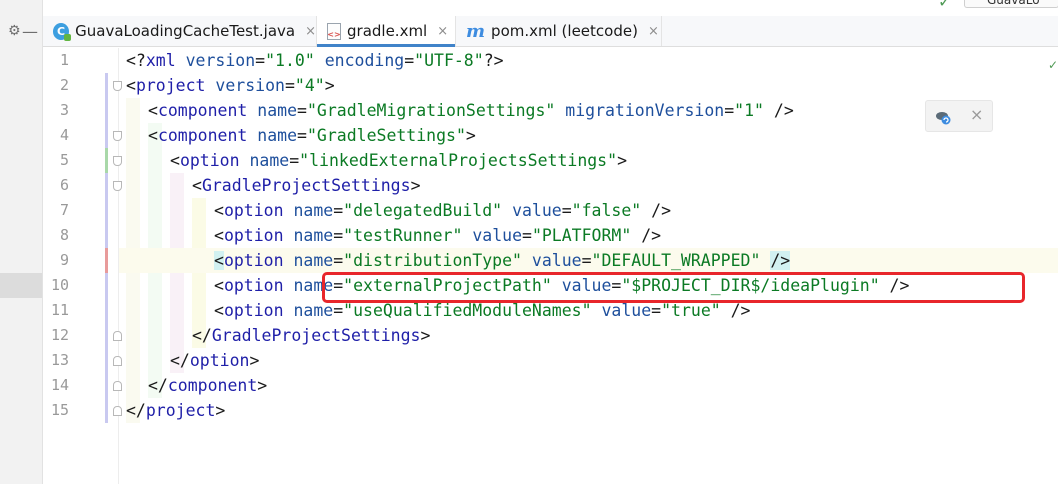  What do you see at coordinates (588, 335) in the screenshot?
I see `code-line: </GradleProjectSettings>` at bounding box center [588, 335].